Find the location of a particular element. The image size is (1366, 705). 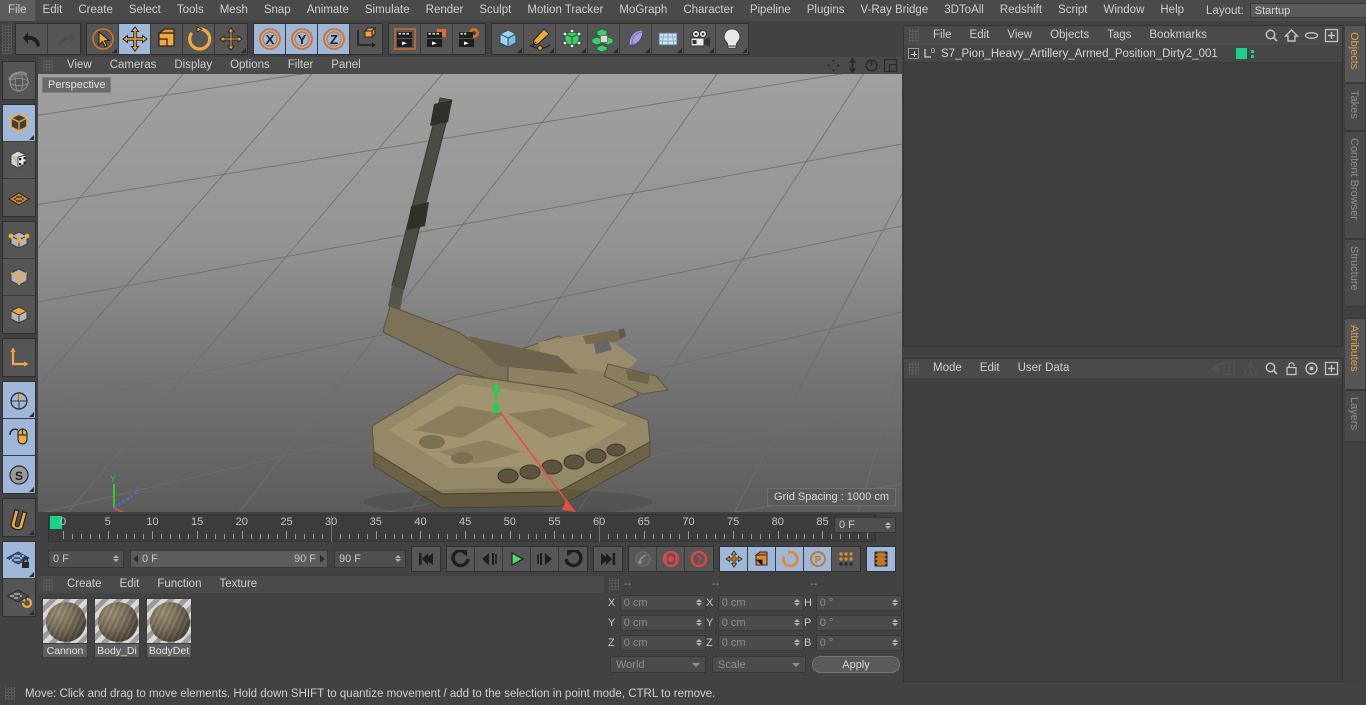

viewport-menu-options: Options is located at coordinates (250, 65).